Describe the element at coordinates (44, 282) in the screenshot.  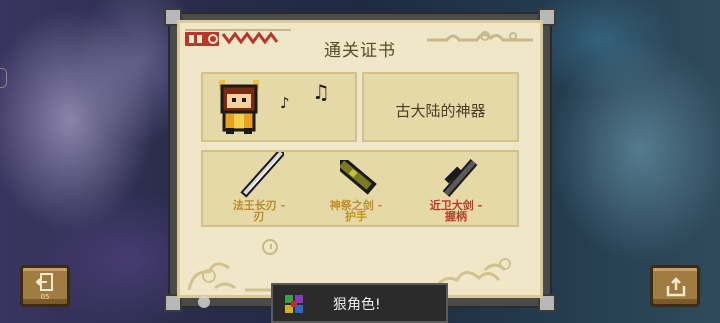
I see `exit-icon` at that location.